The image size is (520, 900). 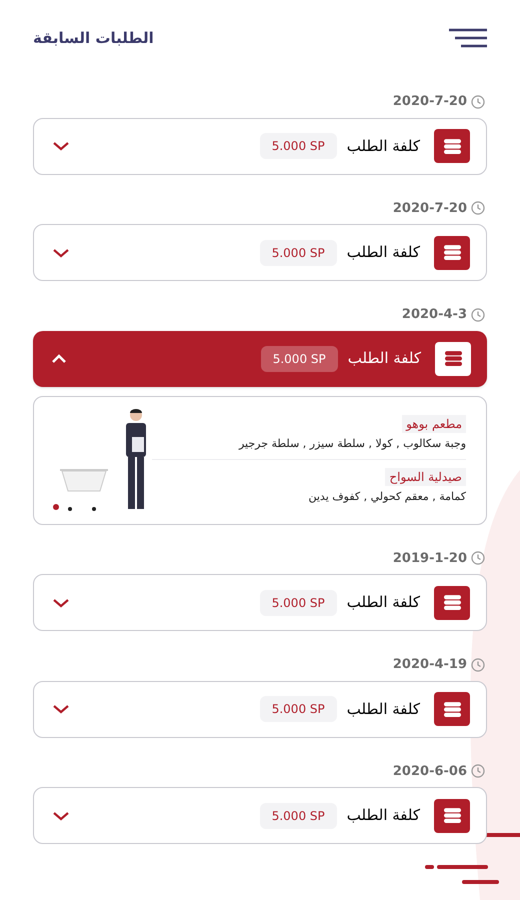 I want to click on order-date: 2020-6-06, so click(x=429, y=771).